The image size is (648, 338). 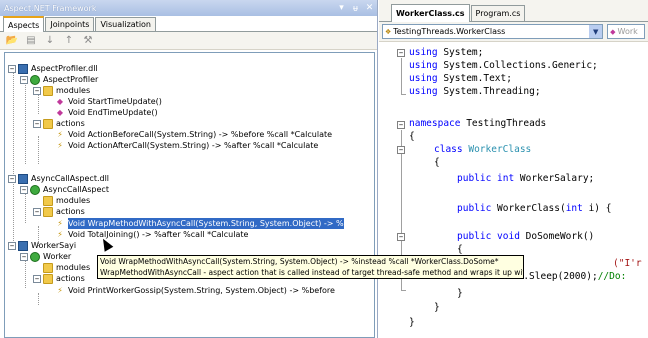 I want to click on class-dropdown: ❖ TestingThreads.WorkerClass ▼, so click(x=493, y=31).